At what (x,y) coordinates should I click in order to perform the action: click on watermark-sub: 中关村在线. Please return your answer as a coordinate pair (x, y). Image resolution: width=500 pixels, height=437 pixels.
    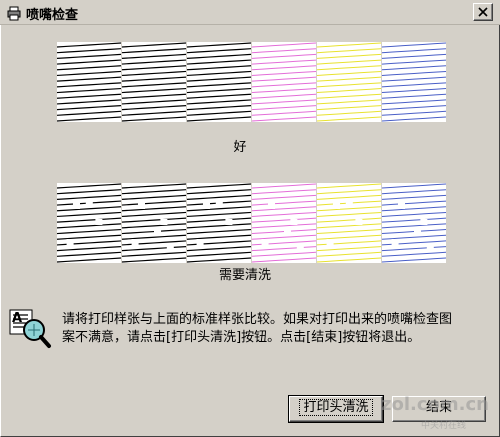
    Looking at the image, I should click on (444, 426).